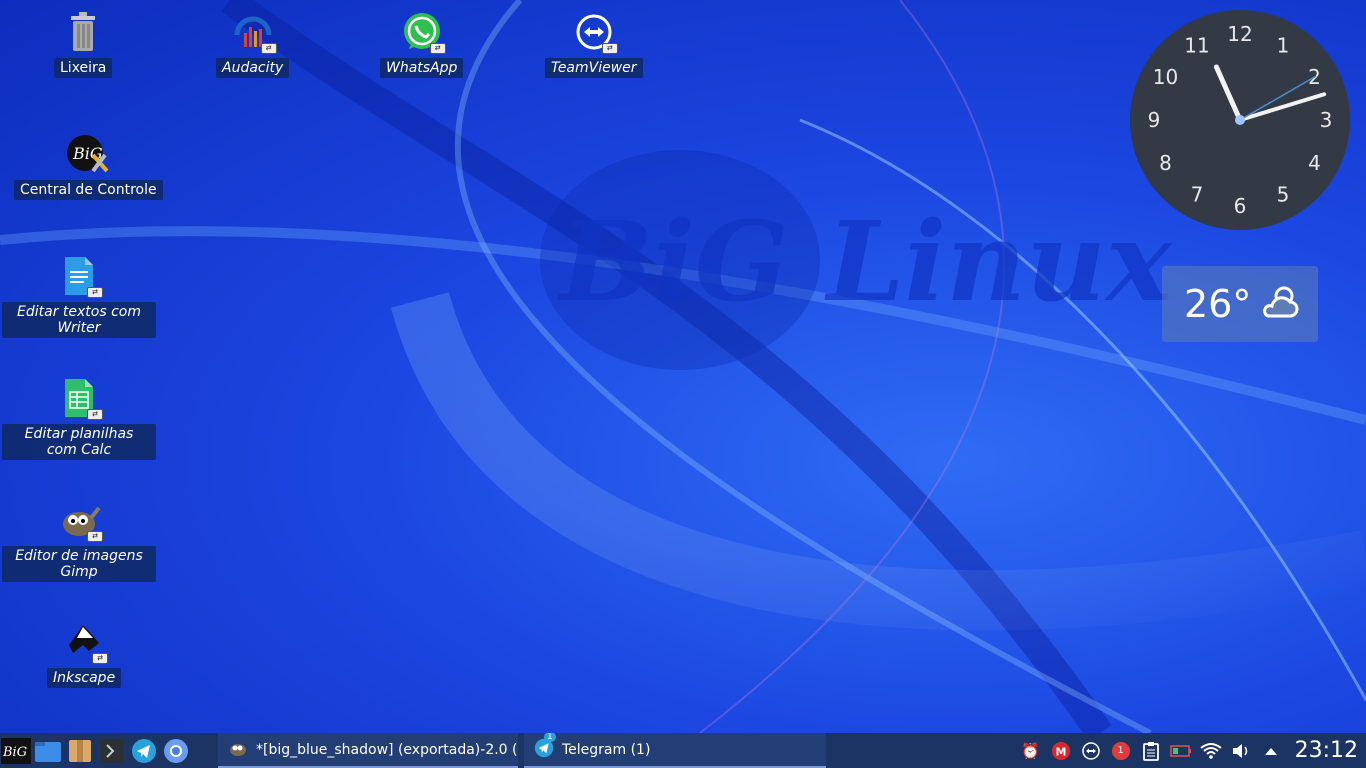 This screenshot has height=768, width=1366. Describe the element at coordinates (48, 750) in the screenshot. I see `file-manager-icon` at that location.